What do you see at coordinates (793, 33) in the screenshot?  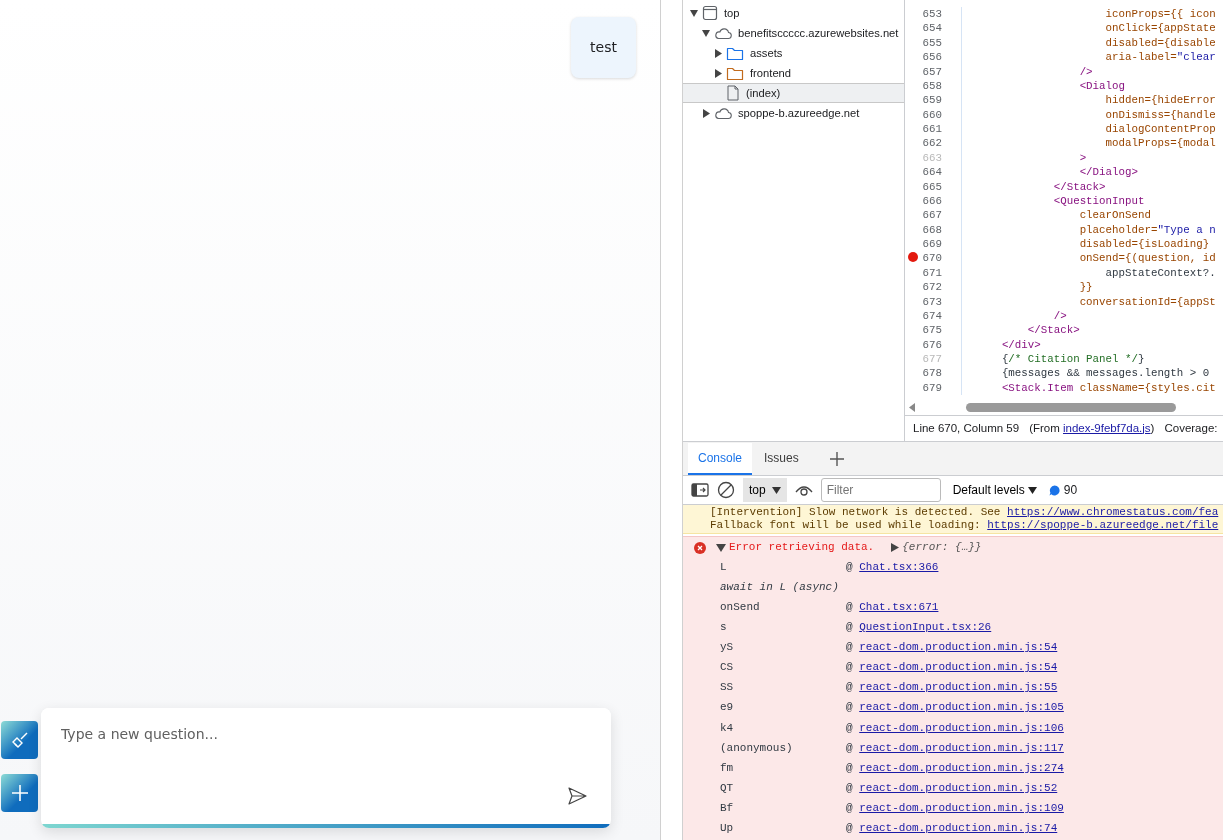 I see `tree-item: benefitsccccc.azurewebsites.net` at bounding box center [793, 33].